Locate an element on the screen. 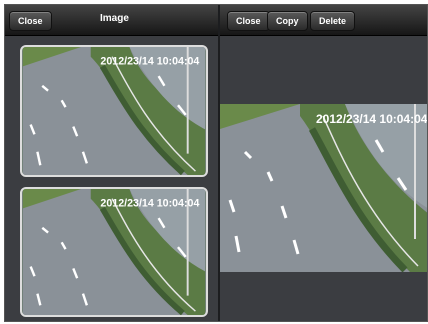 Image resolution: width=428 pixels, height=324 pixels. left-close-button: Close is located at coordinates (30, 21).